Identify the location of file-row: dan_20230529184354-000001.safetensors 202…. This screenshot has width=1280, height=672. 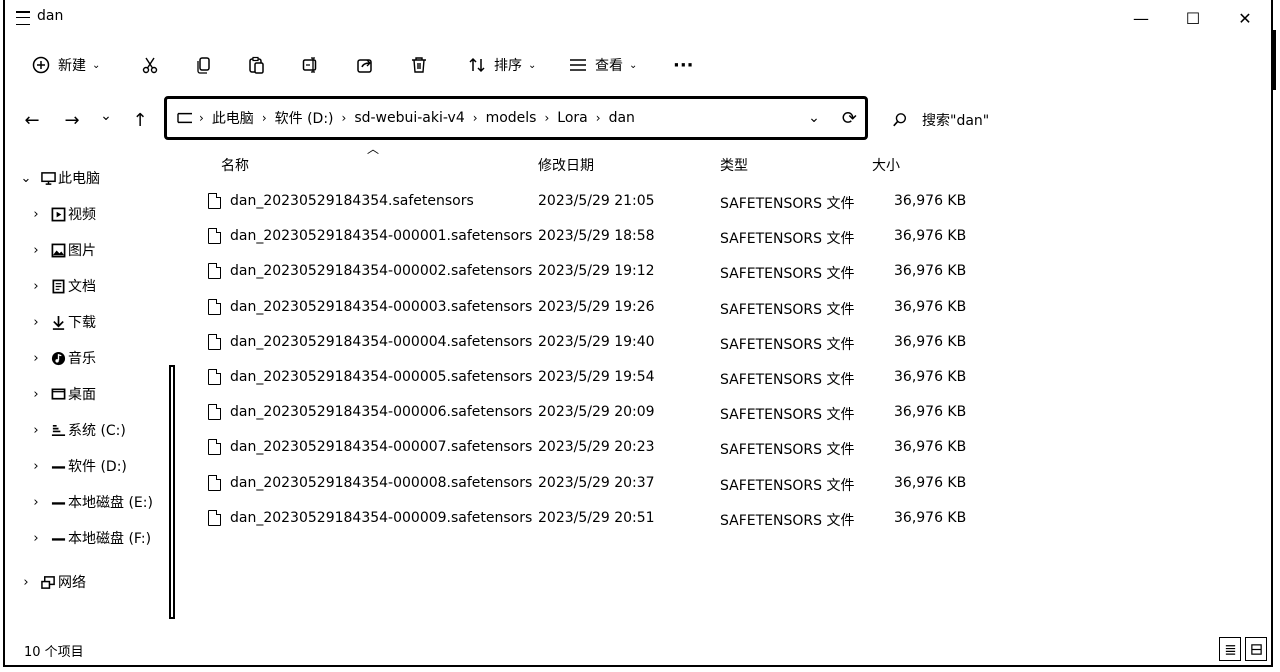
(588, 237).